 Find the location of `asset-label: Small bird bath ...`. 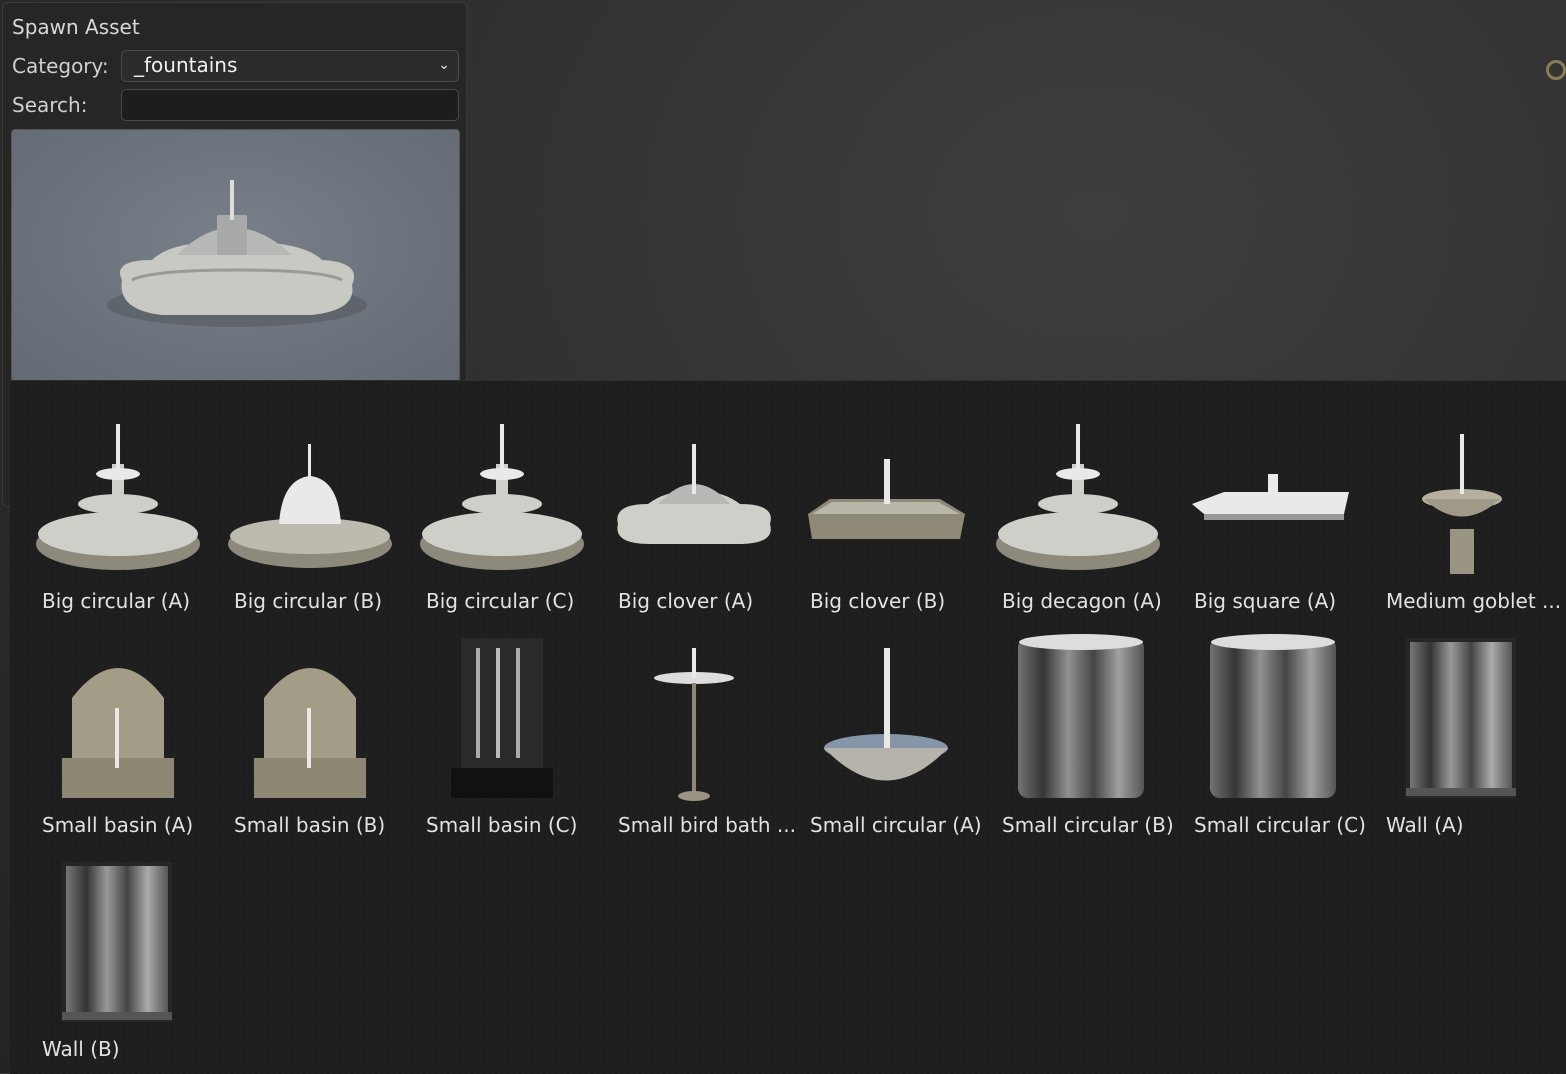

asset-label: Small bird bath ... is located at coordinates (707, 825).